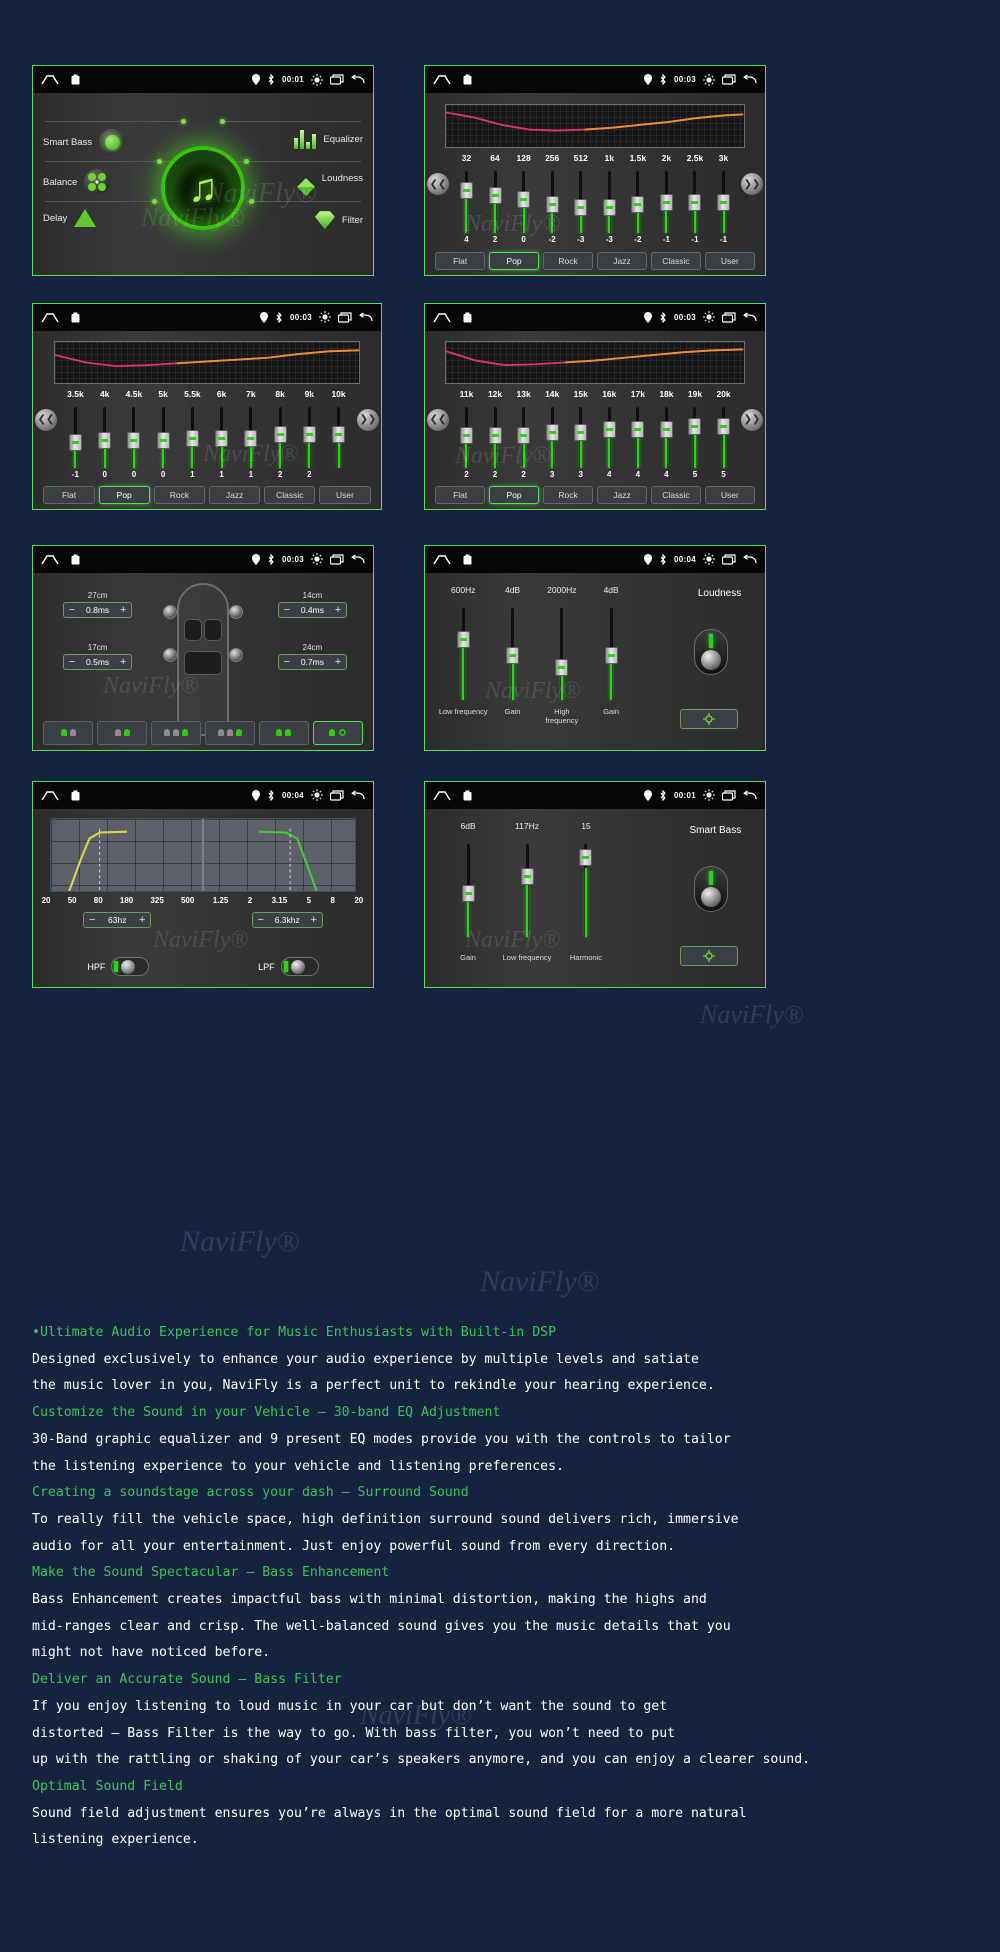 The width and height of the screenshot is (1000, 1952). I want to click on menu-item-equalizer: Equalizer, so click(328, 139).